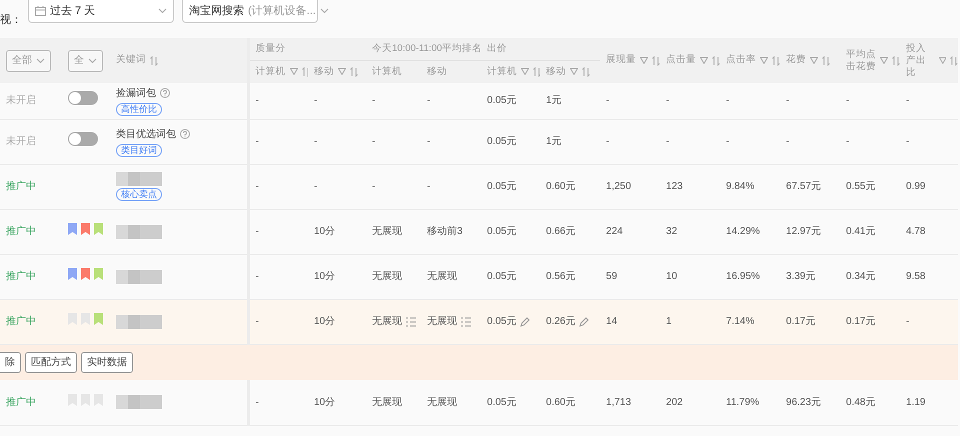  Describe the element at coordinates (861, 232) in the screenshot. I see `table-cell-text: 0.41元` at that location.